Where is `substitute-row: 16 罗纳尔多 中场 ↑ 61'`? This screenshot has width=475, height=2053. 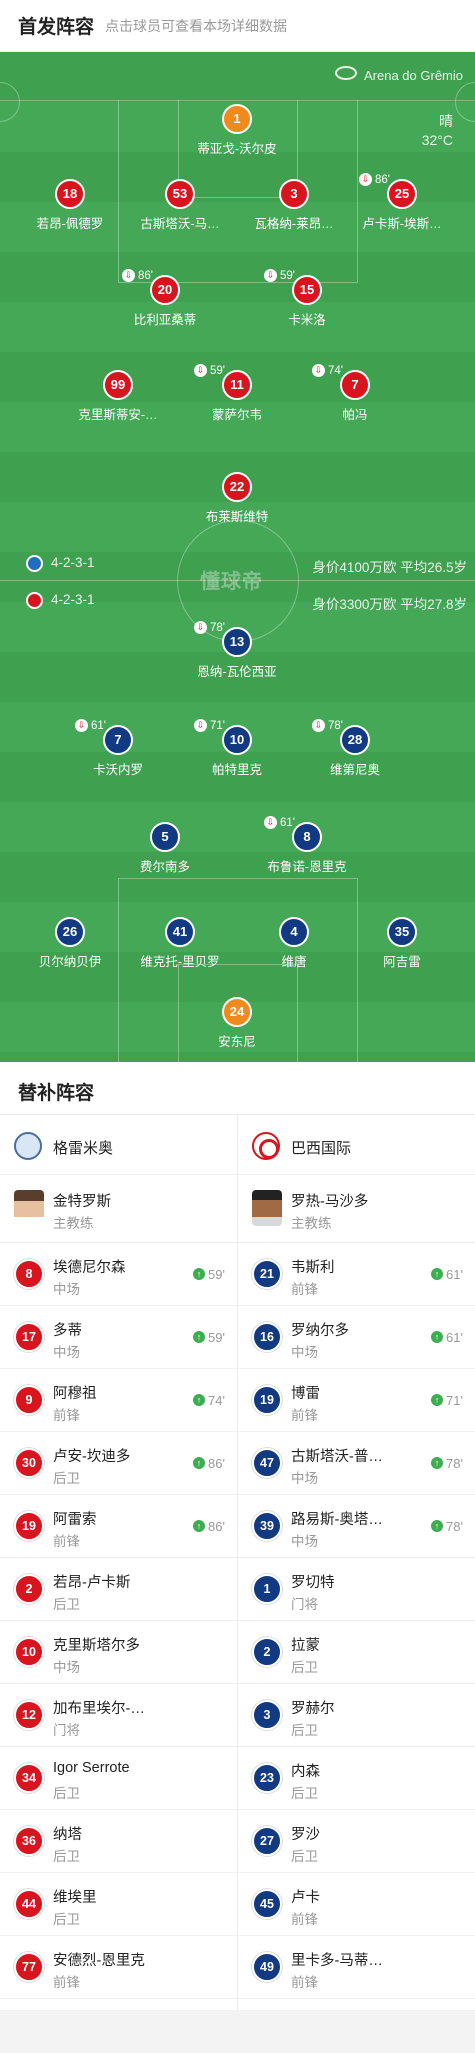 substitute-row: 16 罗纳尔多 中场 ↑ 61' is located at coordinates (356, 1337).